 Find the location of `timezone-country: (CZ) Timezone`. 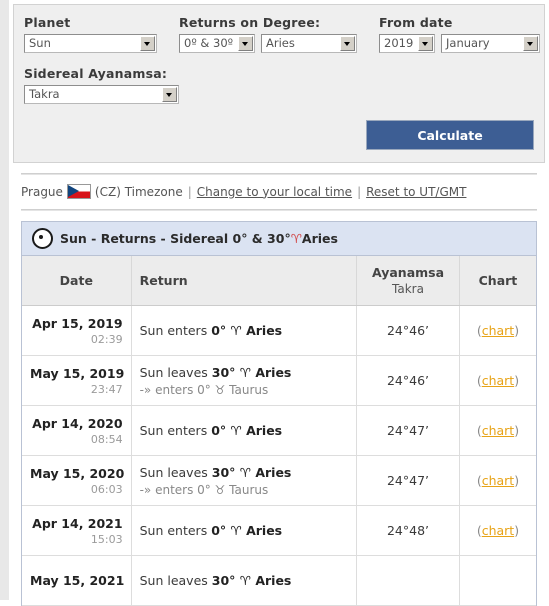

timezone-country: (CZ) Timezone is located at coordinates (138, 191).